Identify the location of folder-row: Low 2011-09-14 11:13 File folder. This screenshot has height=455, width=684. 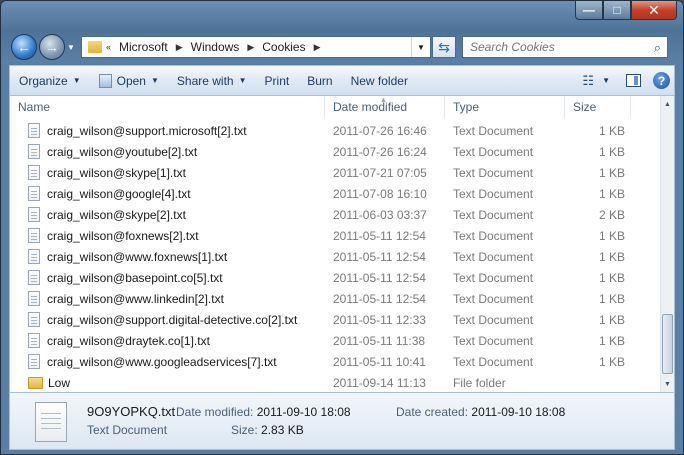
(335, 382).